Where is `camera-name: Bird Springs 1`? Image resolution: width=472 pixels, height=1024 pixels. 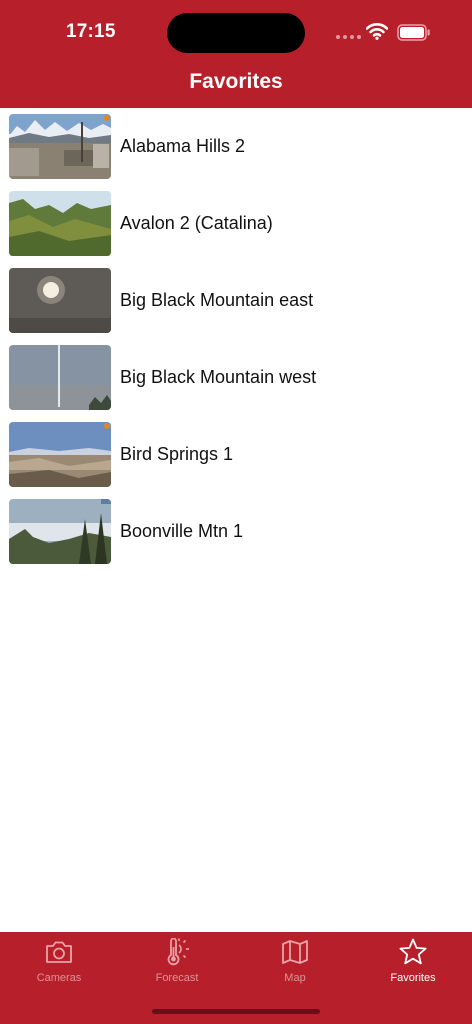
camera-name: Bird Springs 1 is located at coordinates (177, 454).